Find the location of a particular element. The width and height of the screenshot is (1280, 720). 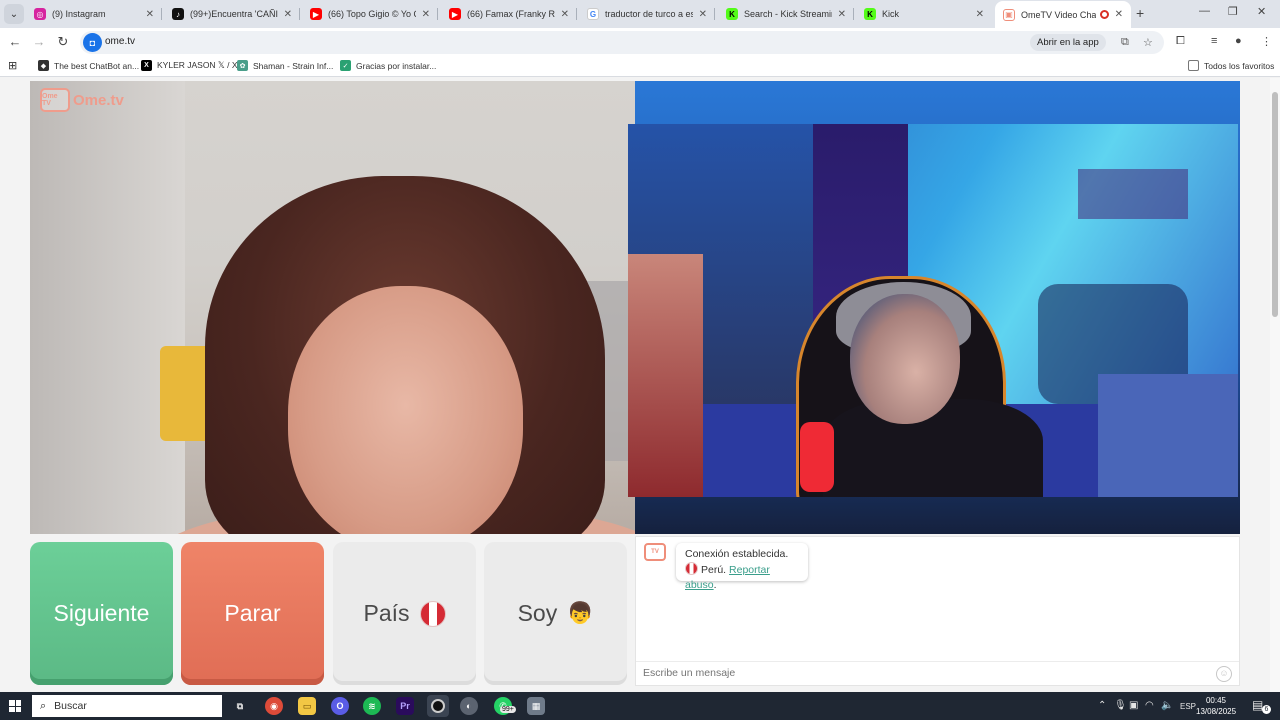

peru-flag-icon is located at coordinates (691, 568).